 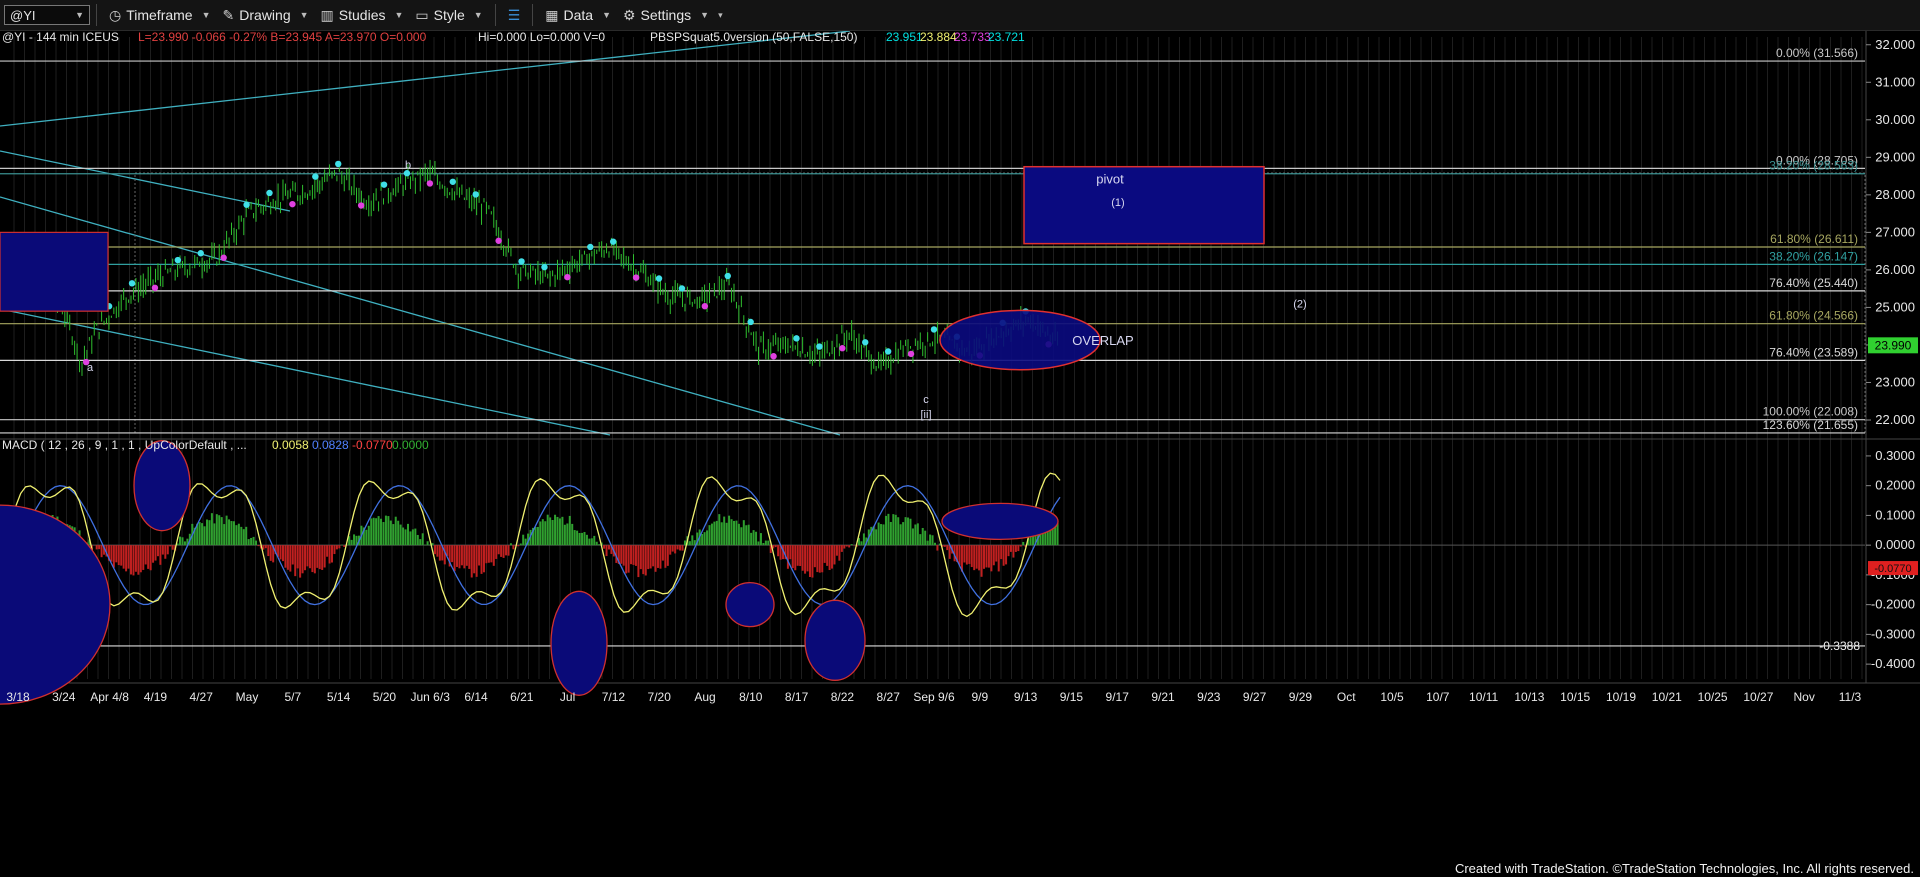 I want to click on fib-label: 76.40% (25.440), so click(x=1813, y=283).